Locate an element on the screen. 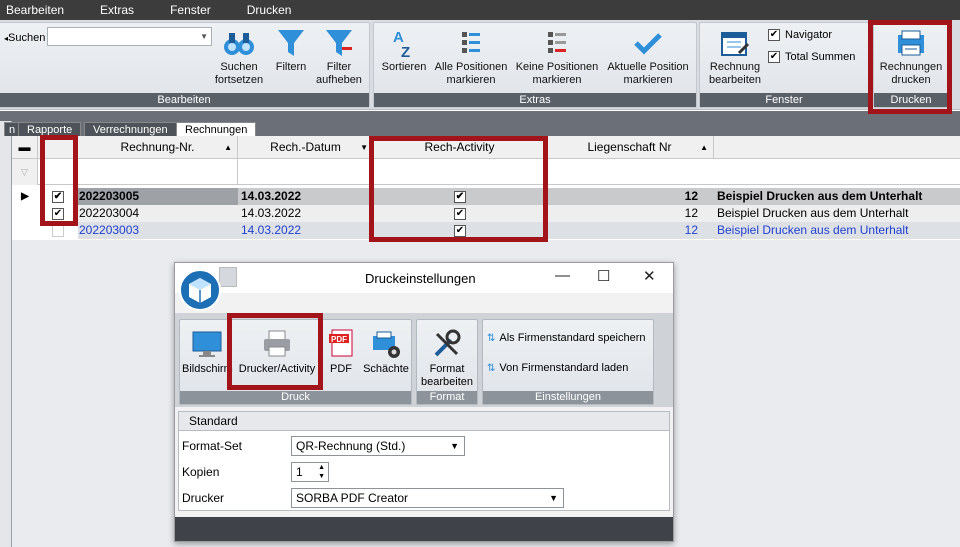 The image size is (960, 547). left-panel is located at coordinates (6, 334).